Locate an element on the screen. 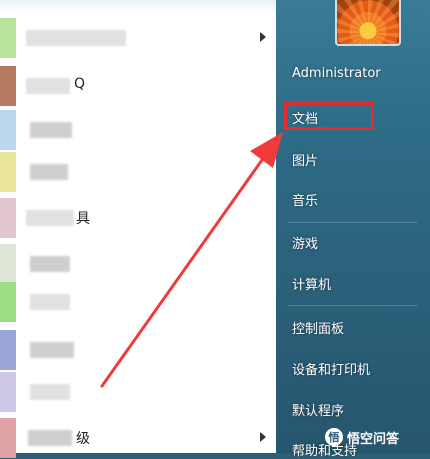 The height and width of the screenshot is (459, 430). menu-music: 音乐 is located at coordinates (305, 199).